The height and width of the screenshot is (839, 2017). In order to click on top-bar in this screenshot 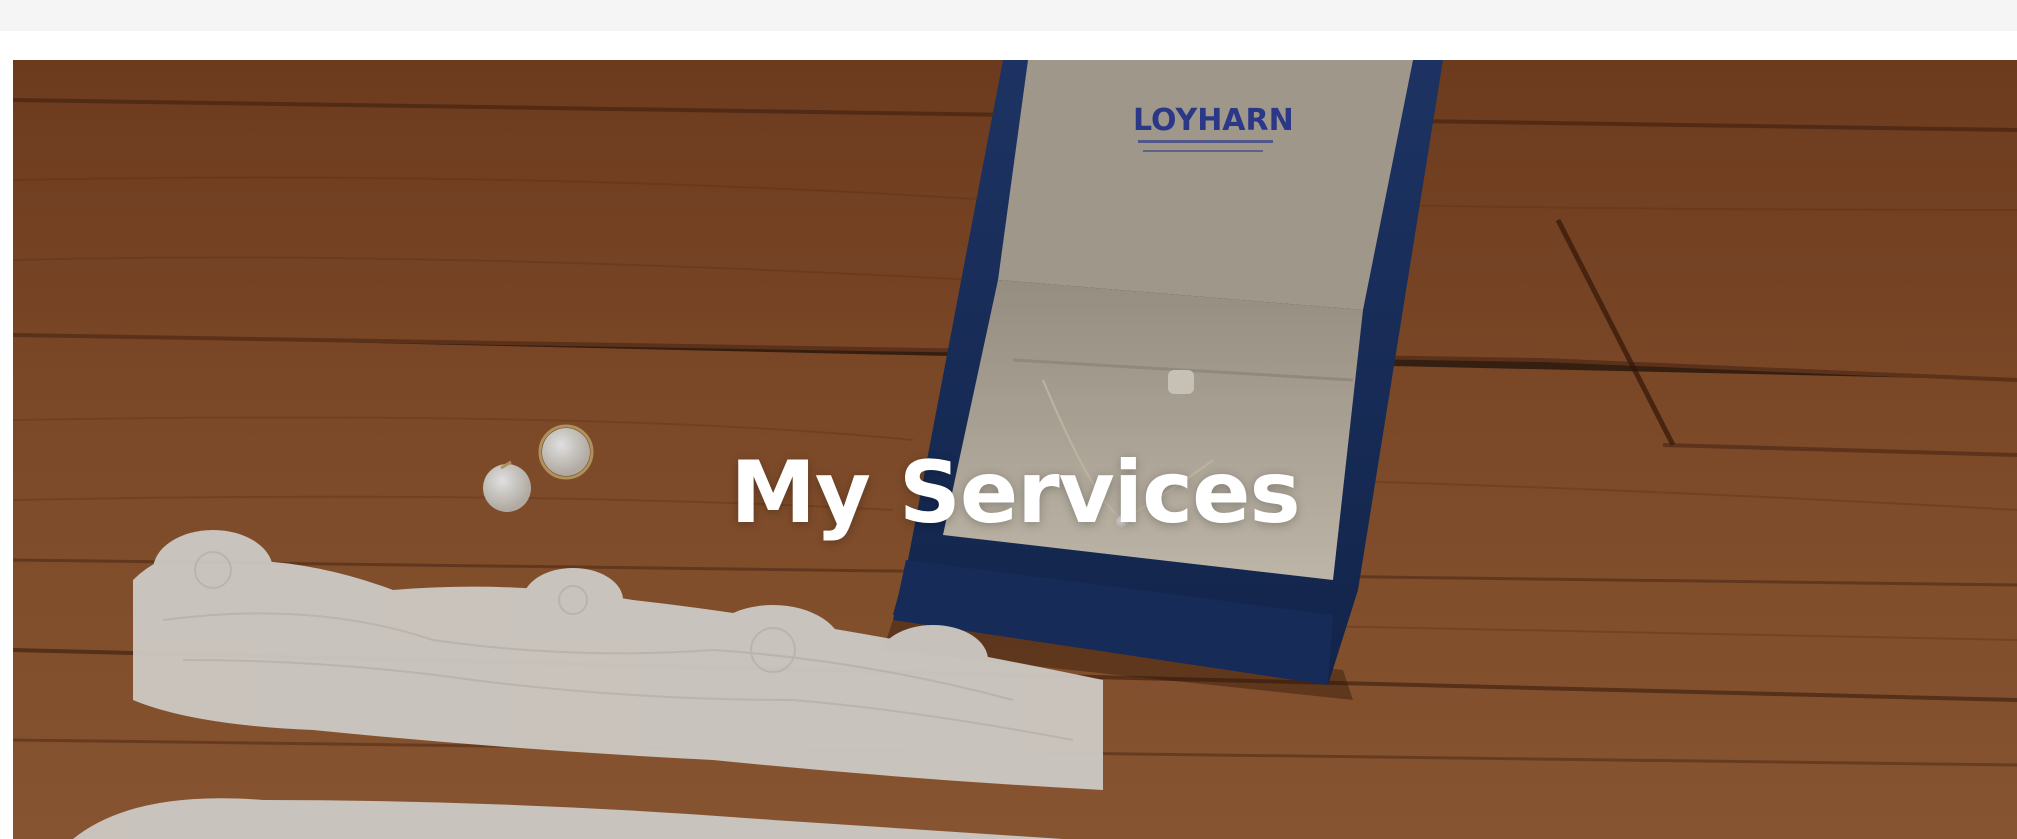, I will do `click(1008, 15)`.